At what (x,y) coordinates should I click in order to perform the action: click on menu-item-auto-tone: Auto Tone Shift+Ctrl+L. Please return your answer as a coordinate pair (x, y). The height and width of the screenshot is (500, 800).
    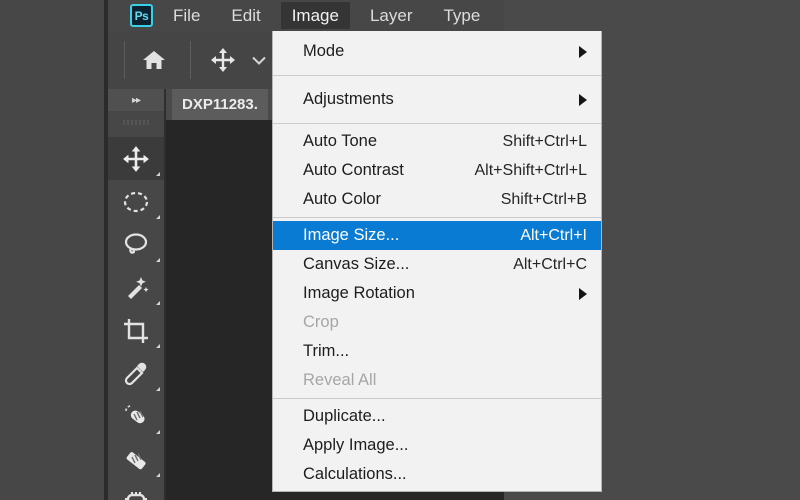
    Looking at the image, I should click on (437, 141).